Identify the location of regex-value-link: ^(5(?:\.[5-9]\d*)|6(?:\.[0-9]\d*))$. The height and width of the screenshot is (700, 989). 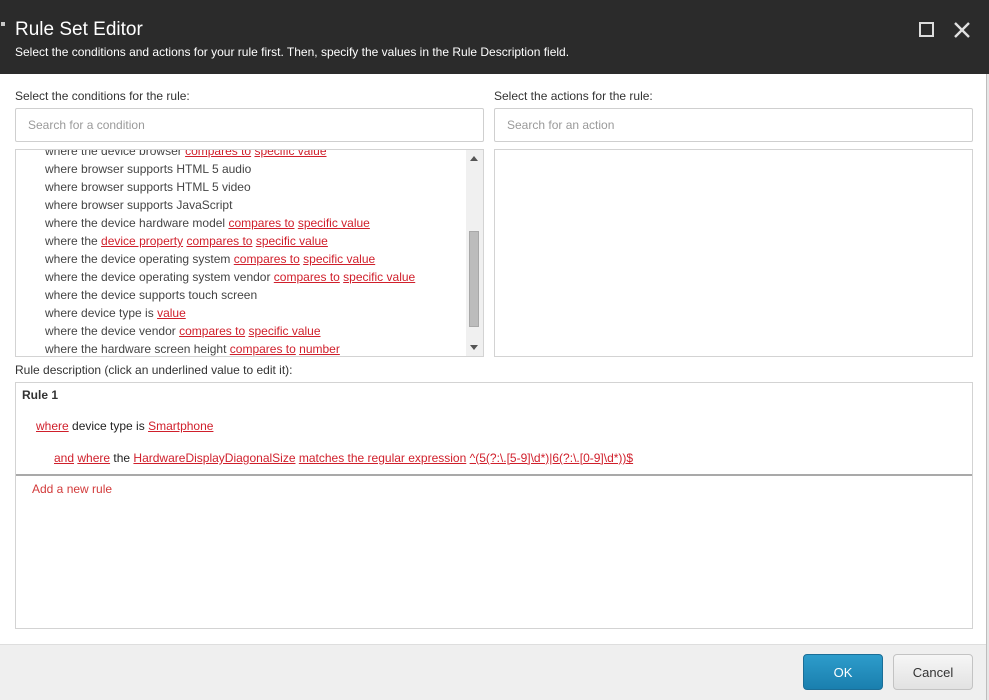
(551, 458).